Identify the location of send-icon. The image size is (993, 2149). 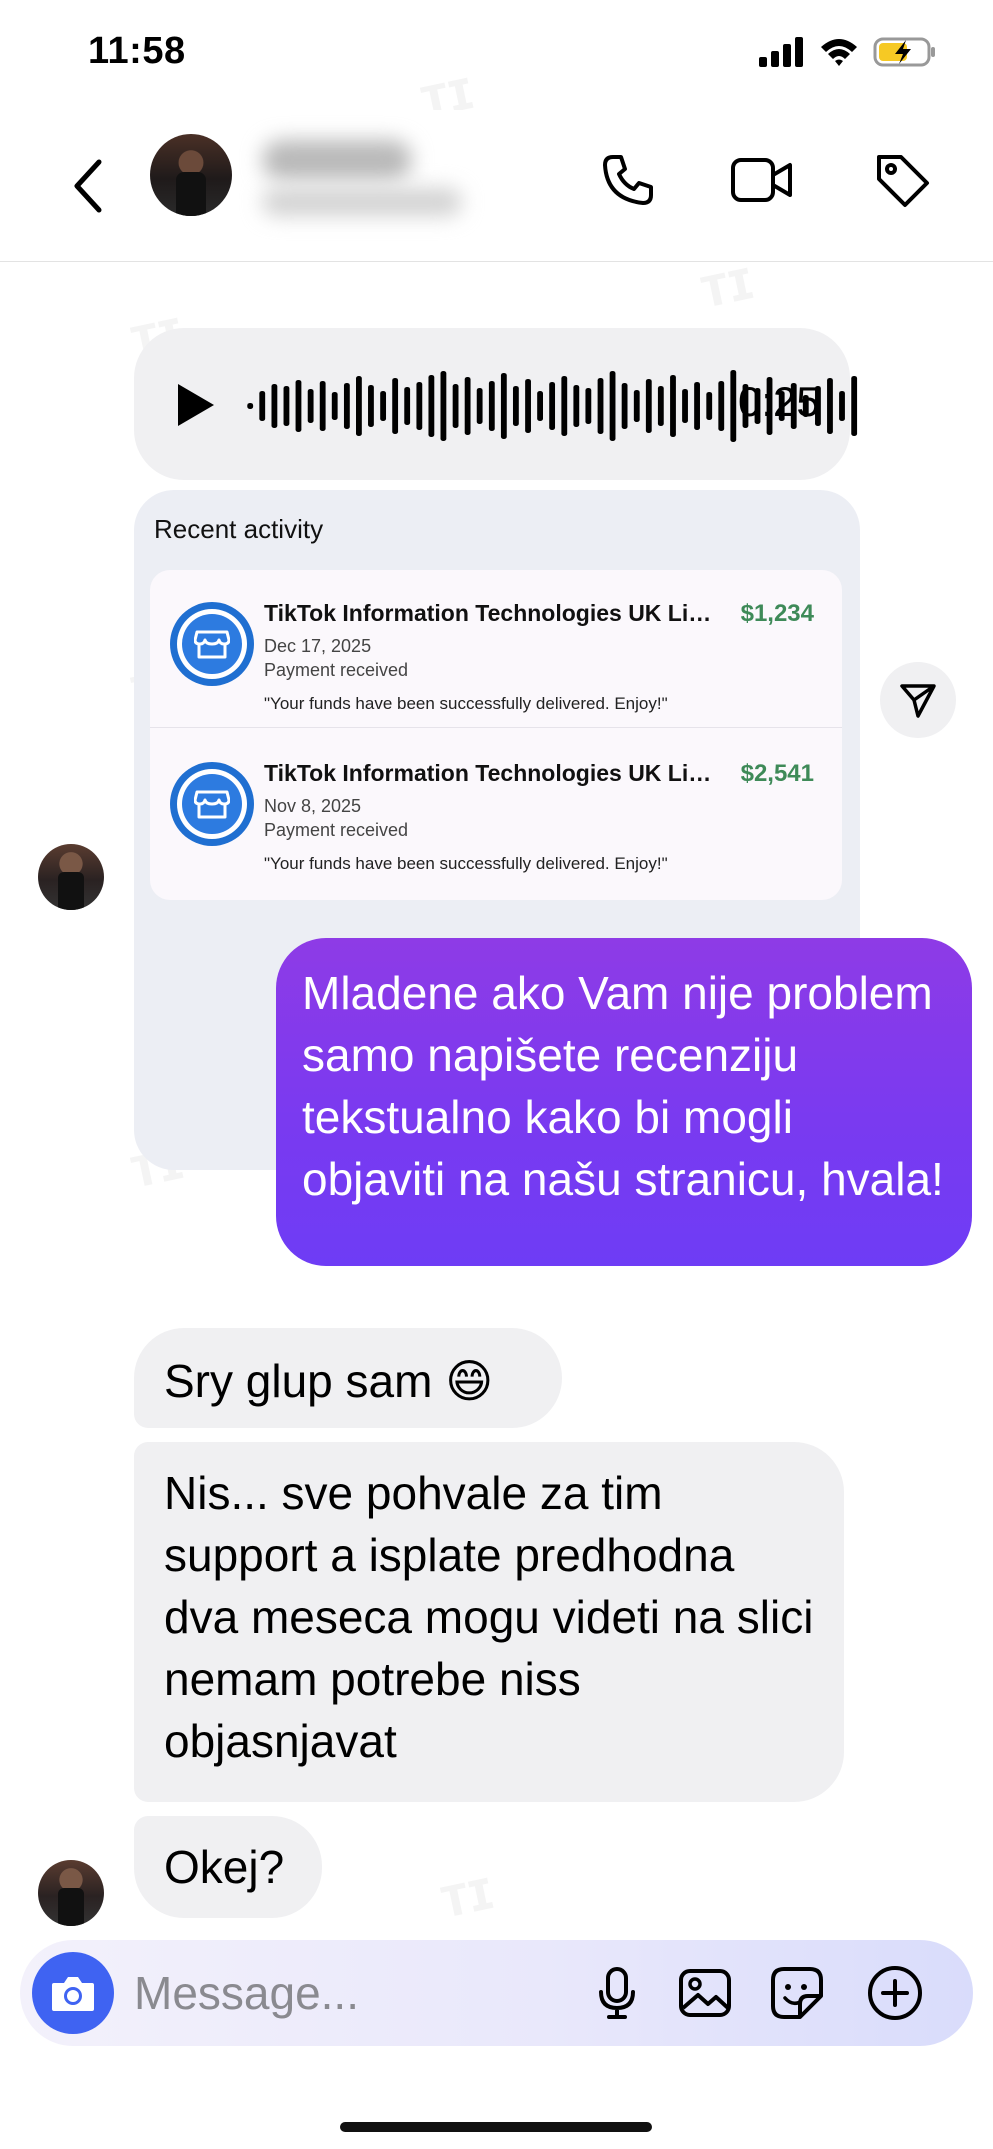
(918, 701).